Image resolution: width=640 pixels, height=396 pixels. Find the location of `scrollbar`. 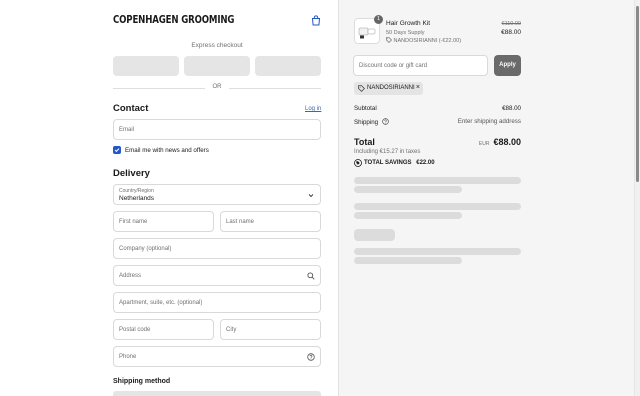

scrollbar is located at coordinates (637, 198).